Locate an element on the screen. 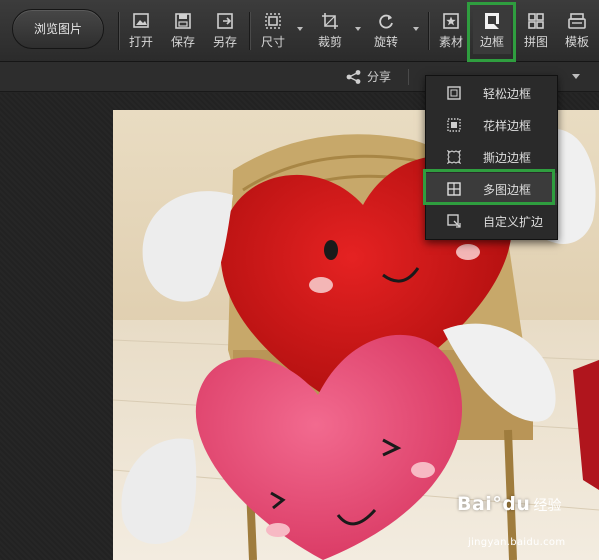  save-button: 保存 is located at coordinates (183, 32).